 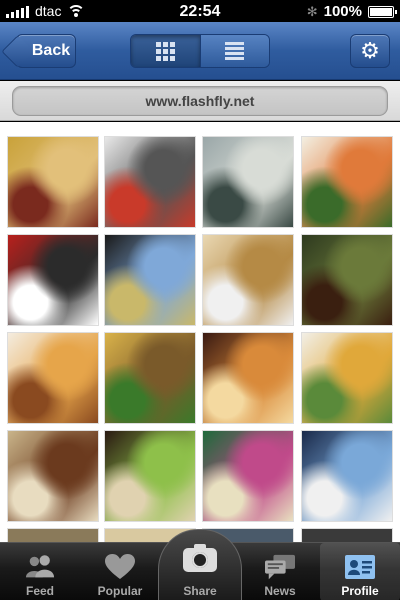 I want to click on url-bar: www.flashfly.net, so click(x=200, y=101).